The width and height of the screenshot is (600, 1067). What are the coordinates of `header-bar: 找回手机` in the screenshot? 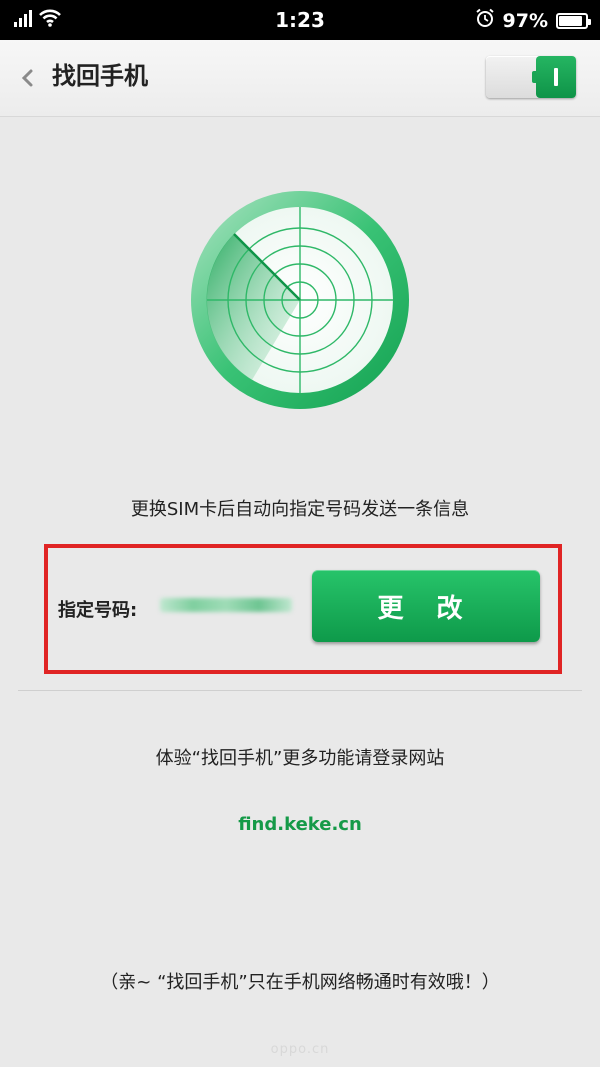 It's located at (300, 78).